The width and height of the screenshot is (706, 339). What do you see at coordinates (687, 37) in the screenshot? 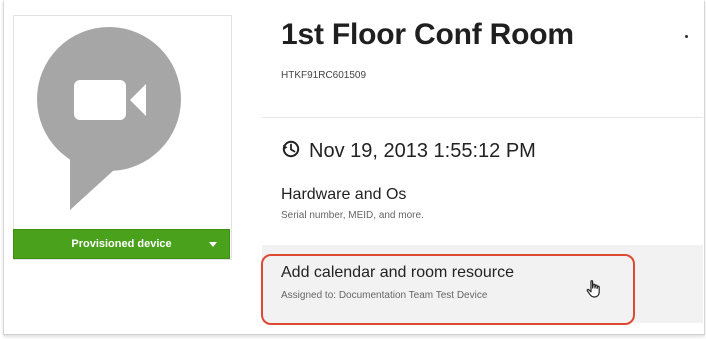
I see `more-menu-icon` at bounding box center [687, 37].